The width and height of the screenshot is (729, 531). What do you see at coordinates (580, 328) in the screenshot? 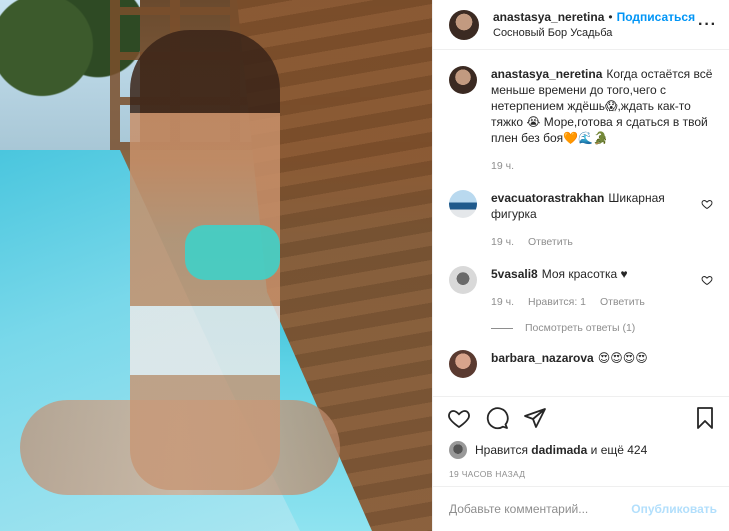
I see `view-replies-label: Посмотреть ответы (1)` at bounding box center [580, 328].